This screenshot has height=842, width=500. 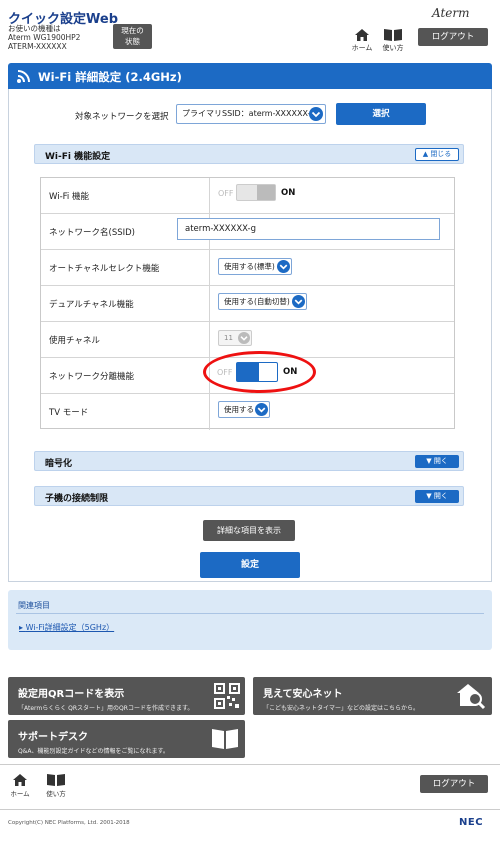 I want to click on current-status-button: 現在の 状態, so click(x=132, y=36).